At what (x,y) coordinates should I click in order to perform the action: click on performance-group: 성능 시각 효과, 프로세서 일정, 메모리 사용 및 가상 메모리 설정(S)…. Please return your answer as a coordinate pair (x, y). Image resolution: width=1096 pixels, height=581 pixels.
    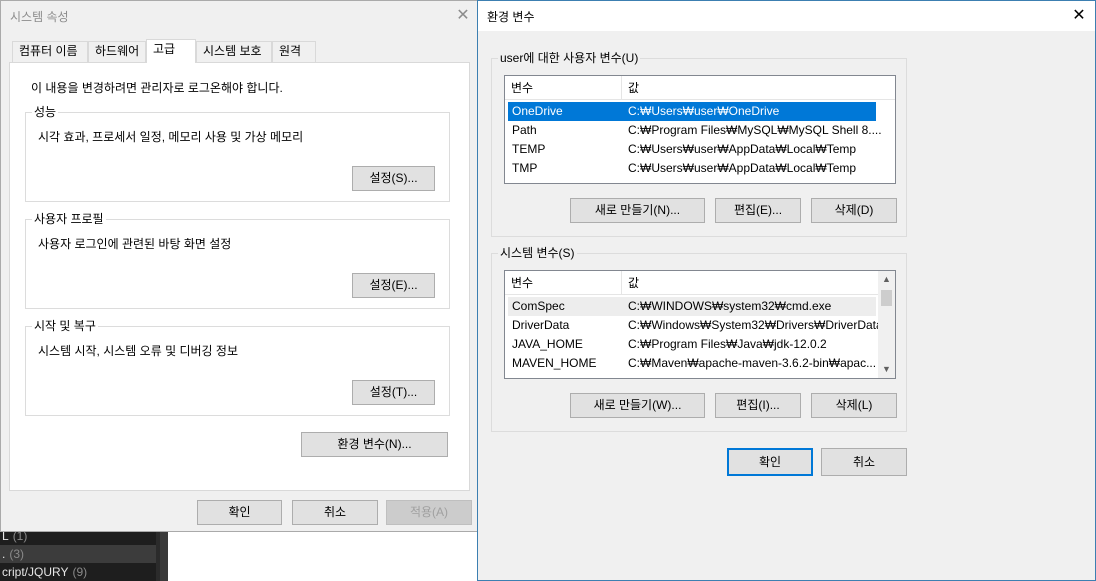
    Looking at the image, I should click on (237, 153).